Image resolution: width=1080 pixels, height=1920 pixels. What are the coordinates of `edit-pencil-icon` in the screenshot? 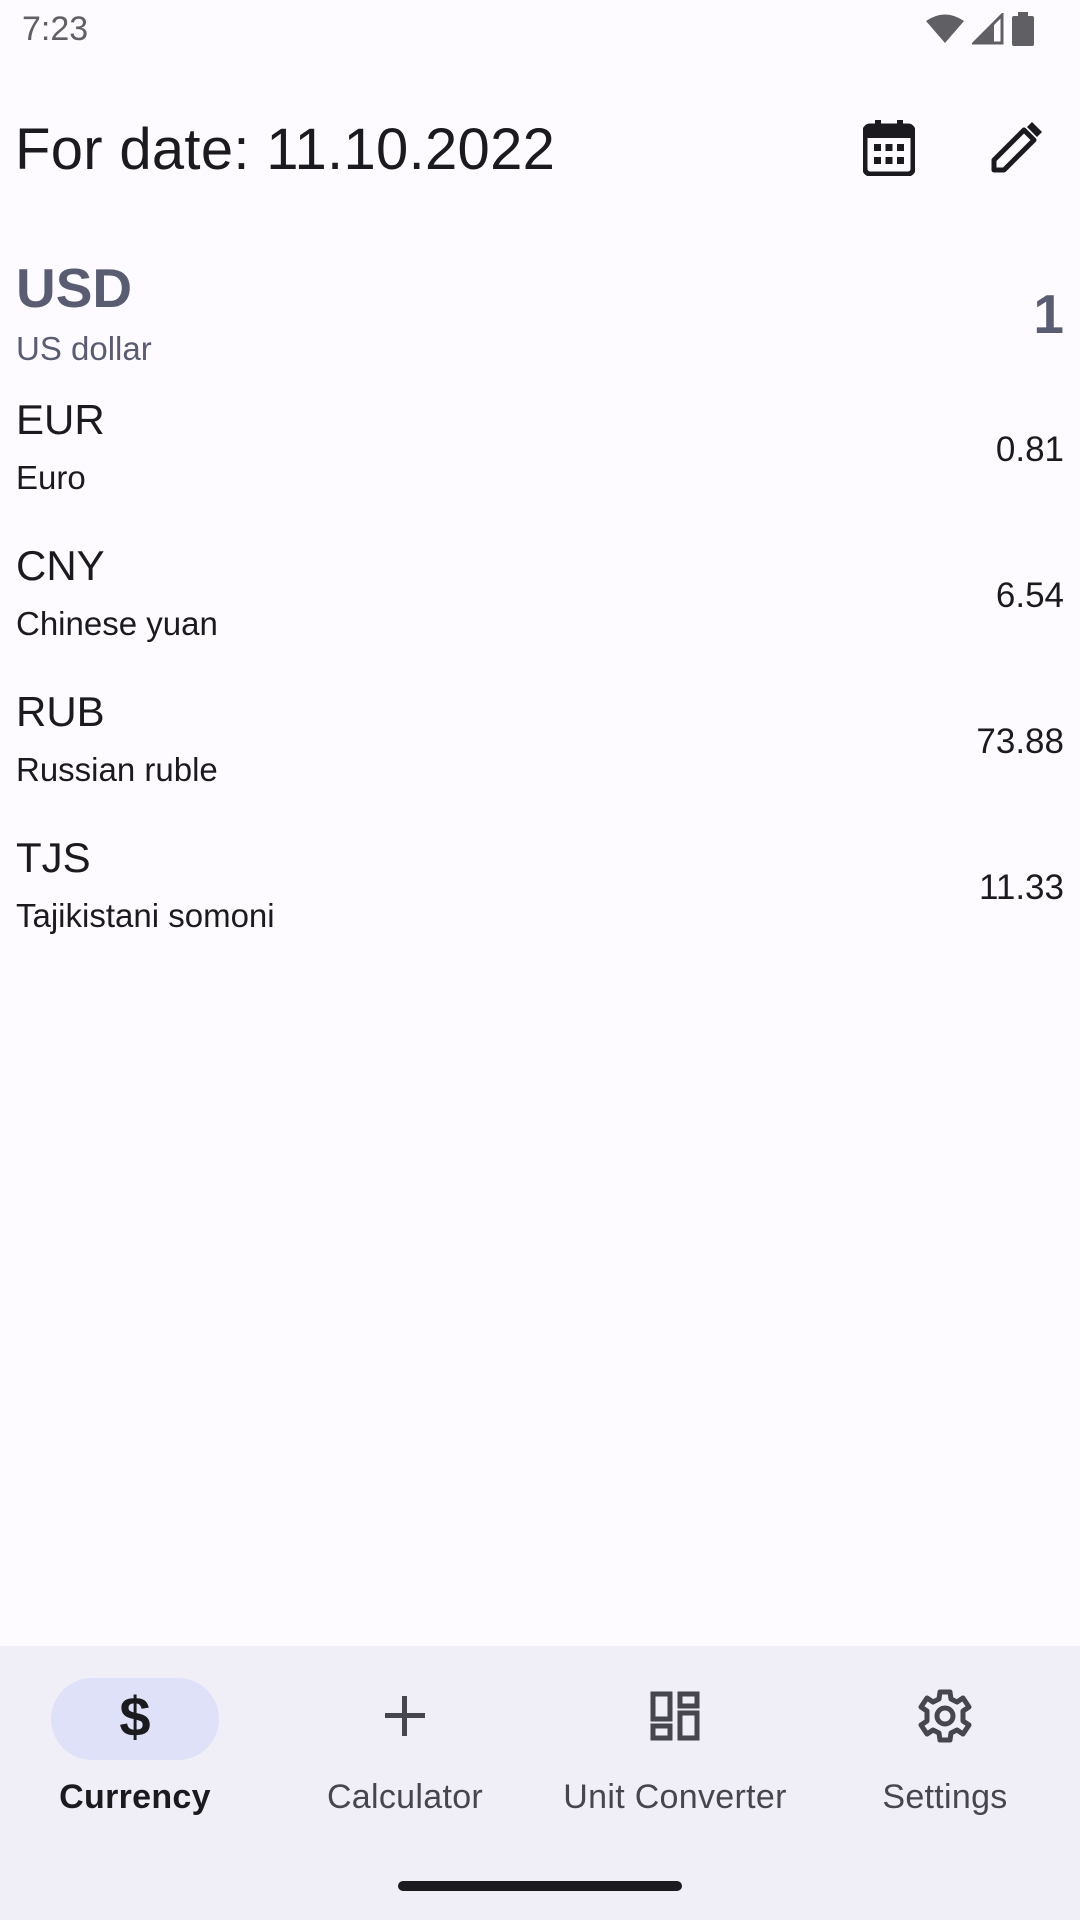 It's located at (1016, 150).